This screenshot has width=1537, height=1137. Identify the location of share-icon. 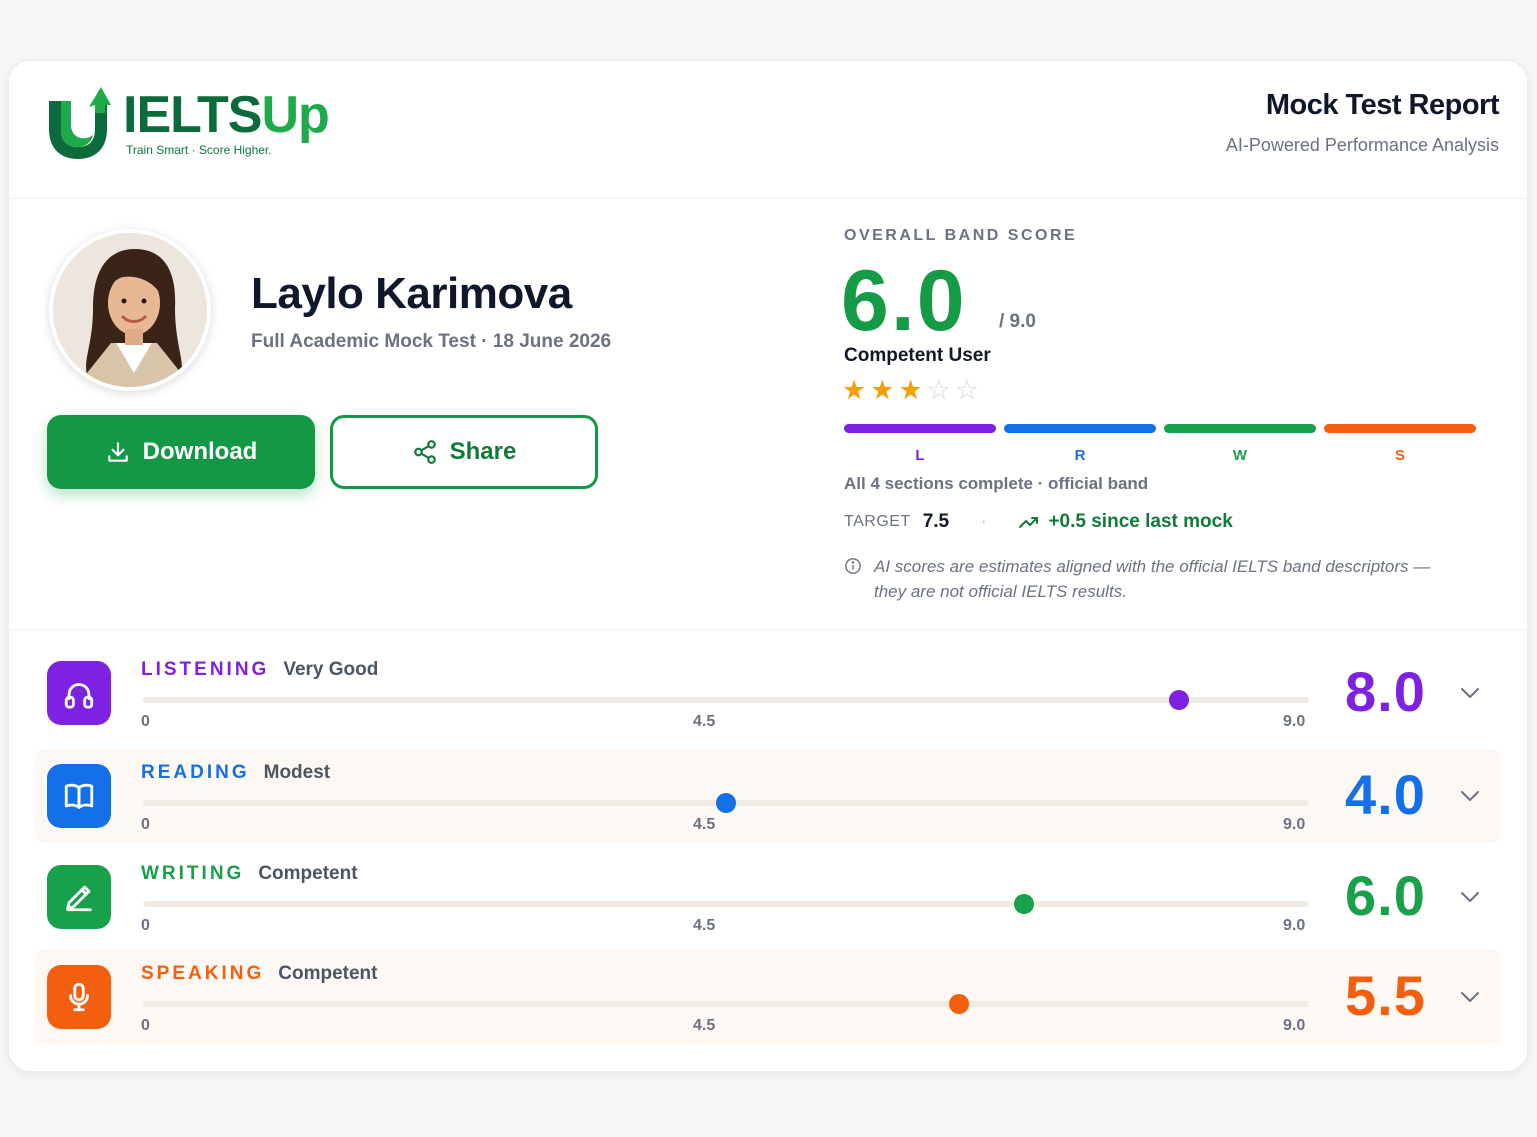
(424, 452).